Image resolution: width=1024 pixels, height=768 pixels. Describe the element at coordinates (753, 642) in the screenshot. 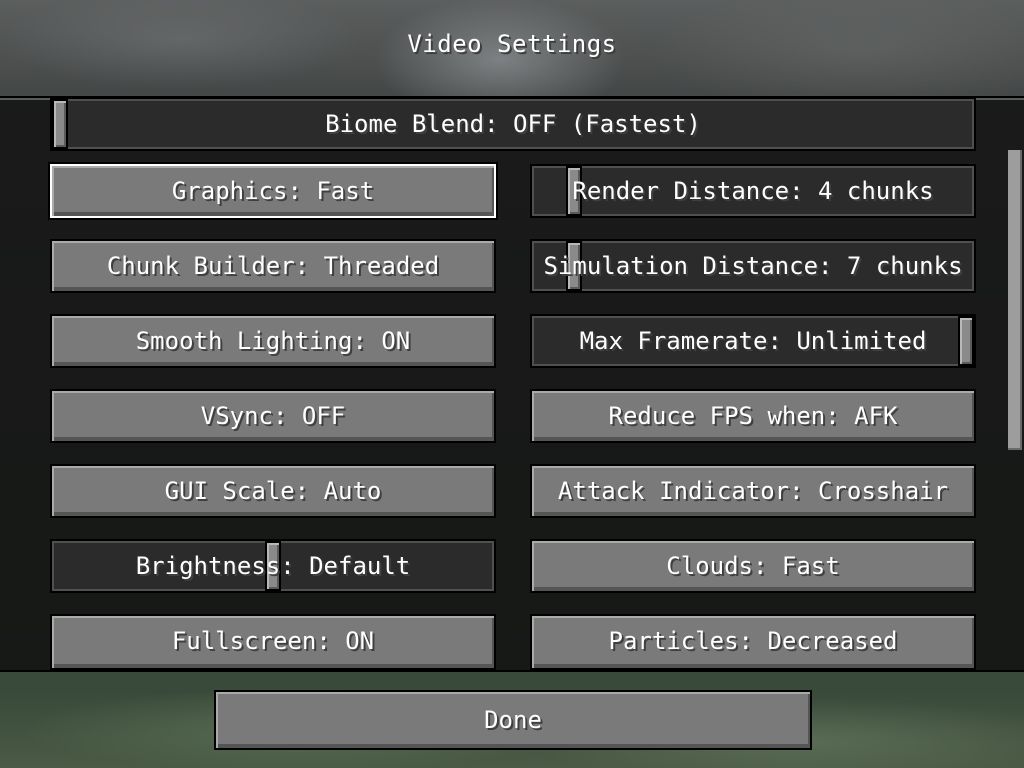

I see `particles-button: Particles: Decreased` at that location.